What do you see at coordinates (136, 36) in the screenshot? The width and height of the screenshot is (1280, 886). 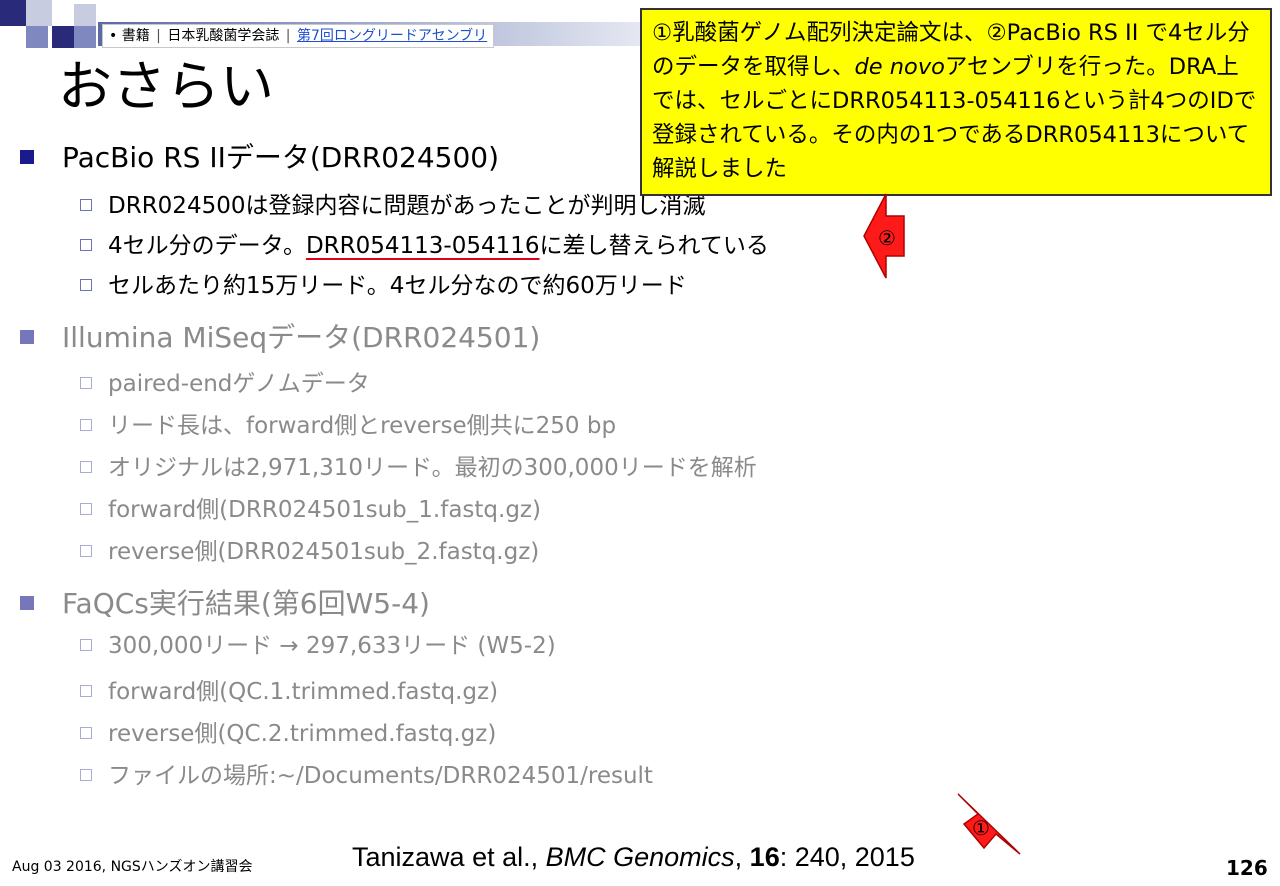 I see `breadcrumb-item-books: 書籍` at bounding box center [136, 36].